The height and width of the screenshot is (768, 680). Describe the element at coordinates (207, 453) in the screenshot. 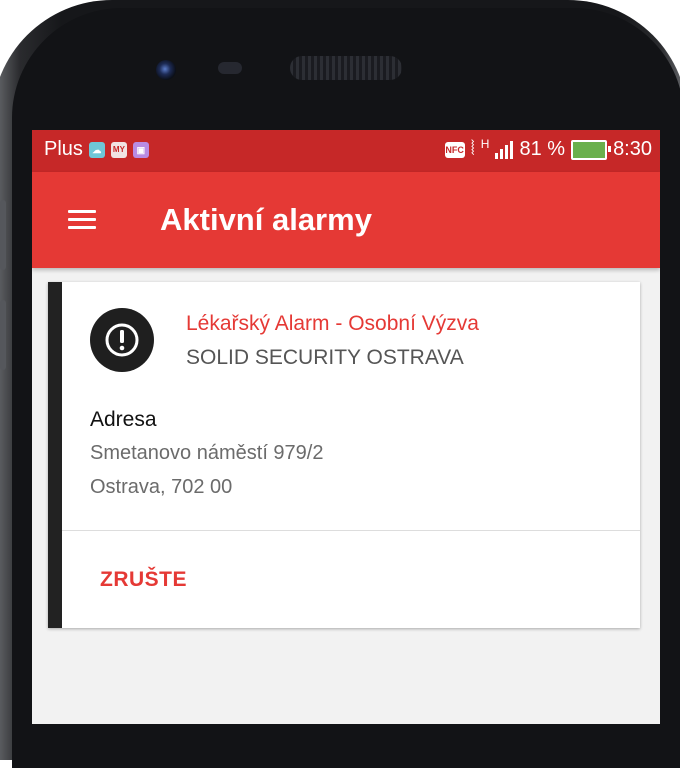

I see `address-street: Smetanovo náměstí 979/2` at that location.